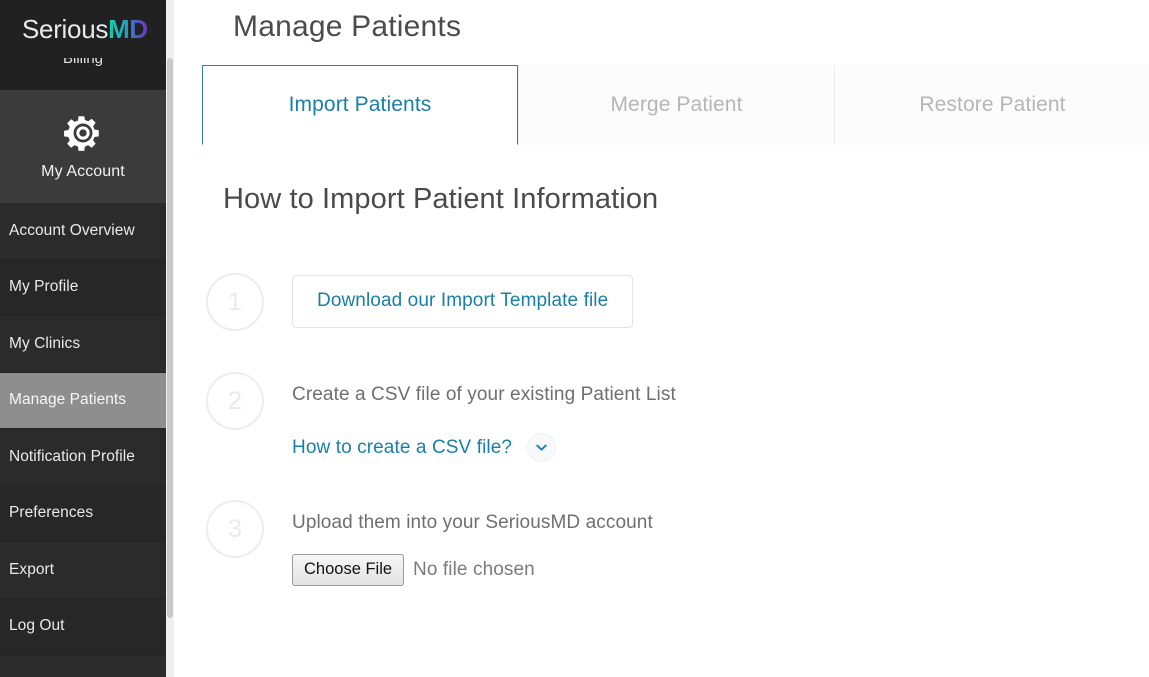  I want to click on sidebar-item-label: Account Overview, so click(72, 230).